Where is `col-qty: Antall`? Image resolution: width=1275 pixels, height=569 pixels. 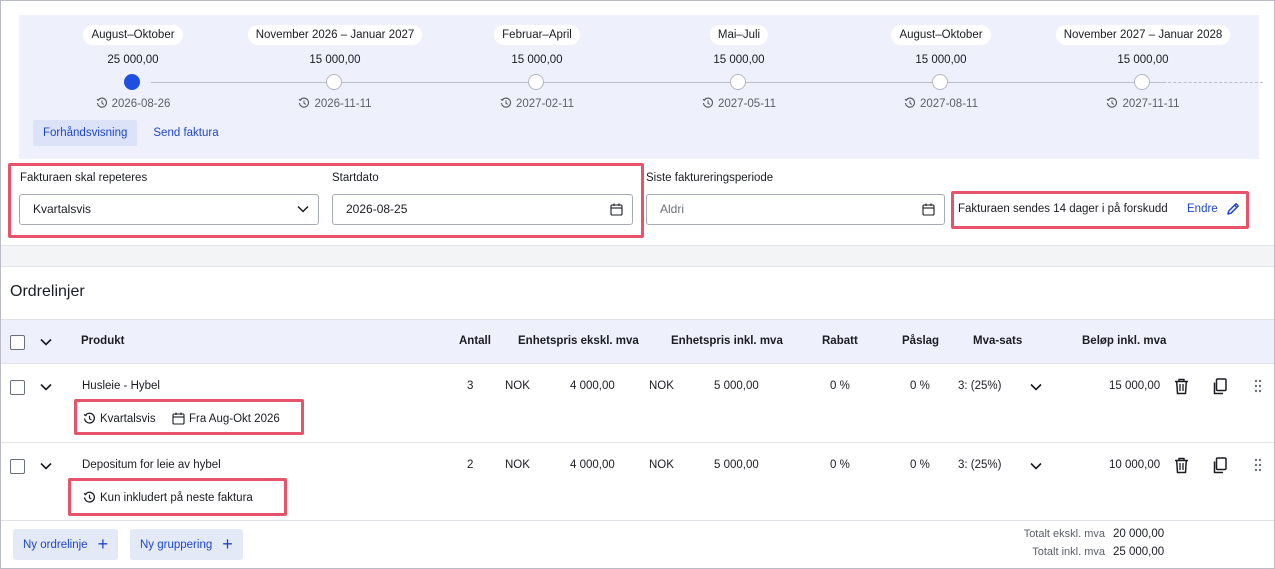 col-qty: Antall is located at coordinates (475, 341).